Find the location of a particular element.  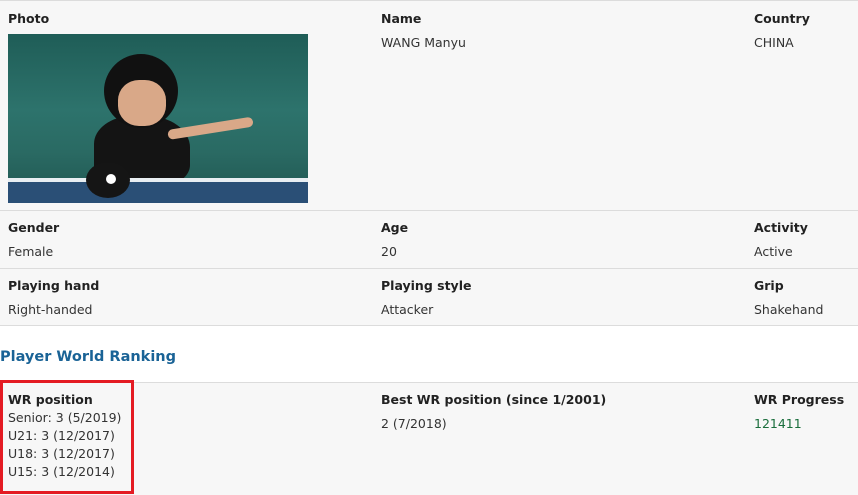

playing-style-value: Attacker is located at coordinates (407, 309).